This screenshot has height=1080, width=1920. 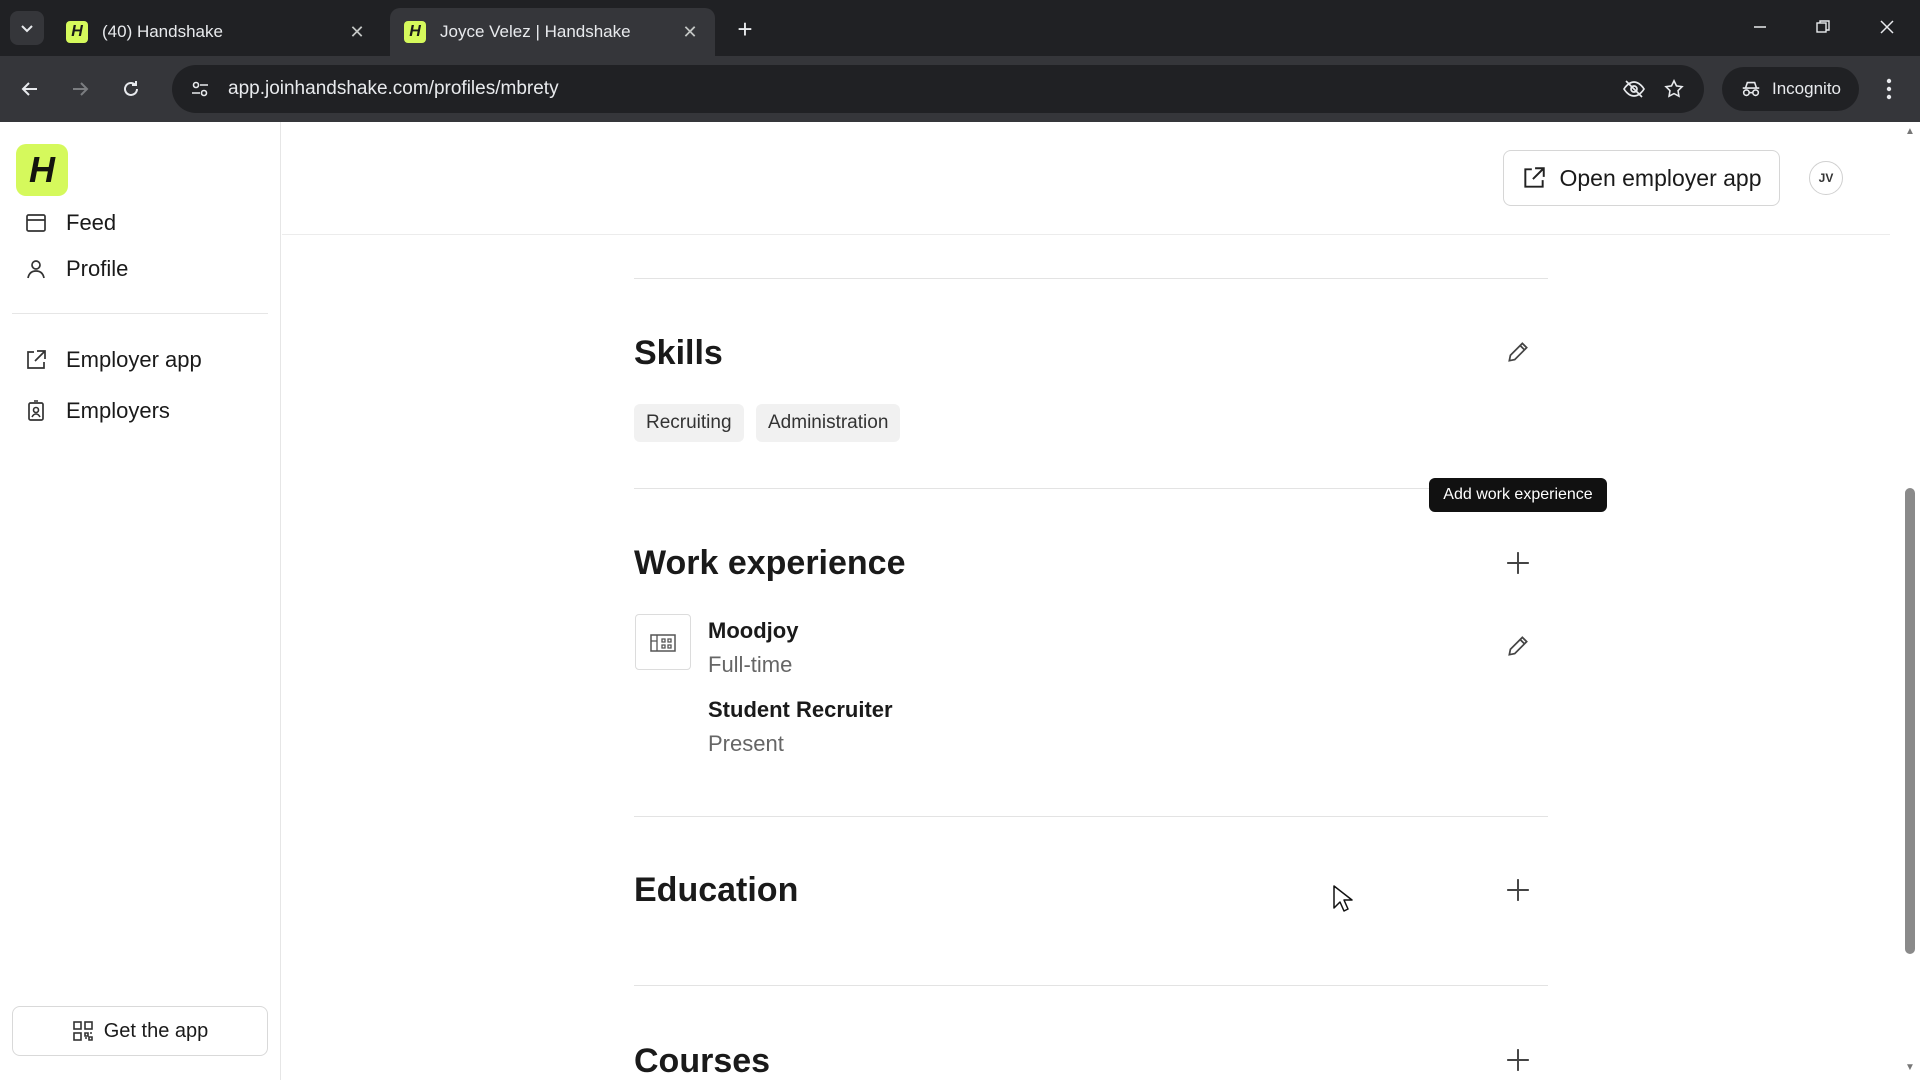 I want to click on reload-icon, so click(x=131, y=89).